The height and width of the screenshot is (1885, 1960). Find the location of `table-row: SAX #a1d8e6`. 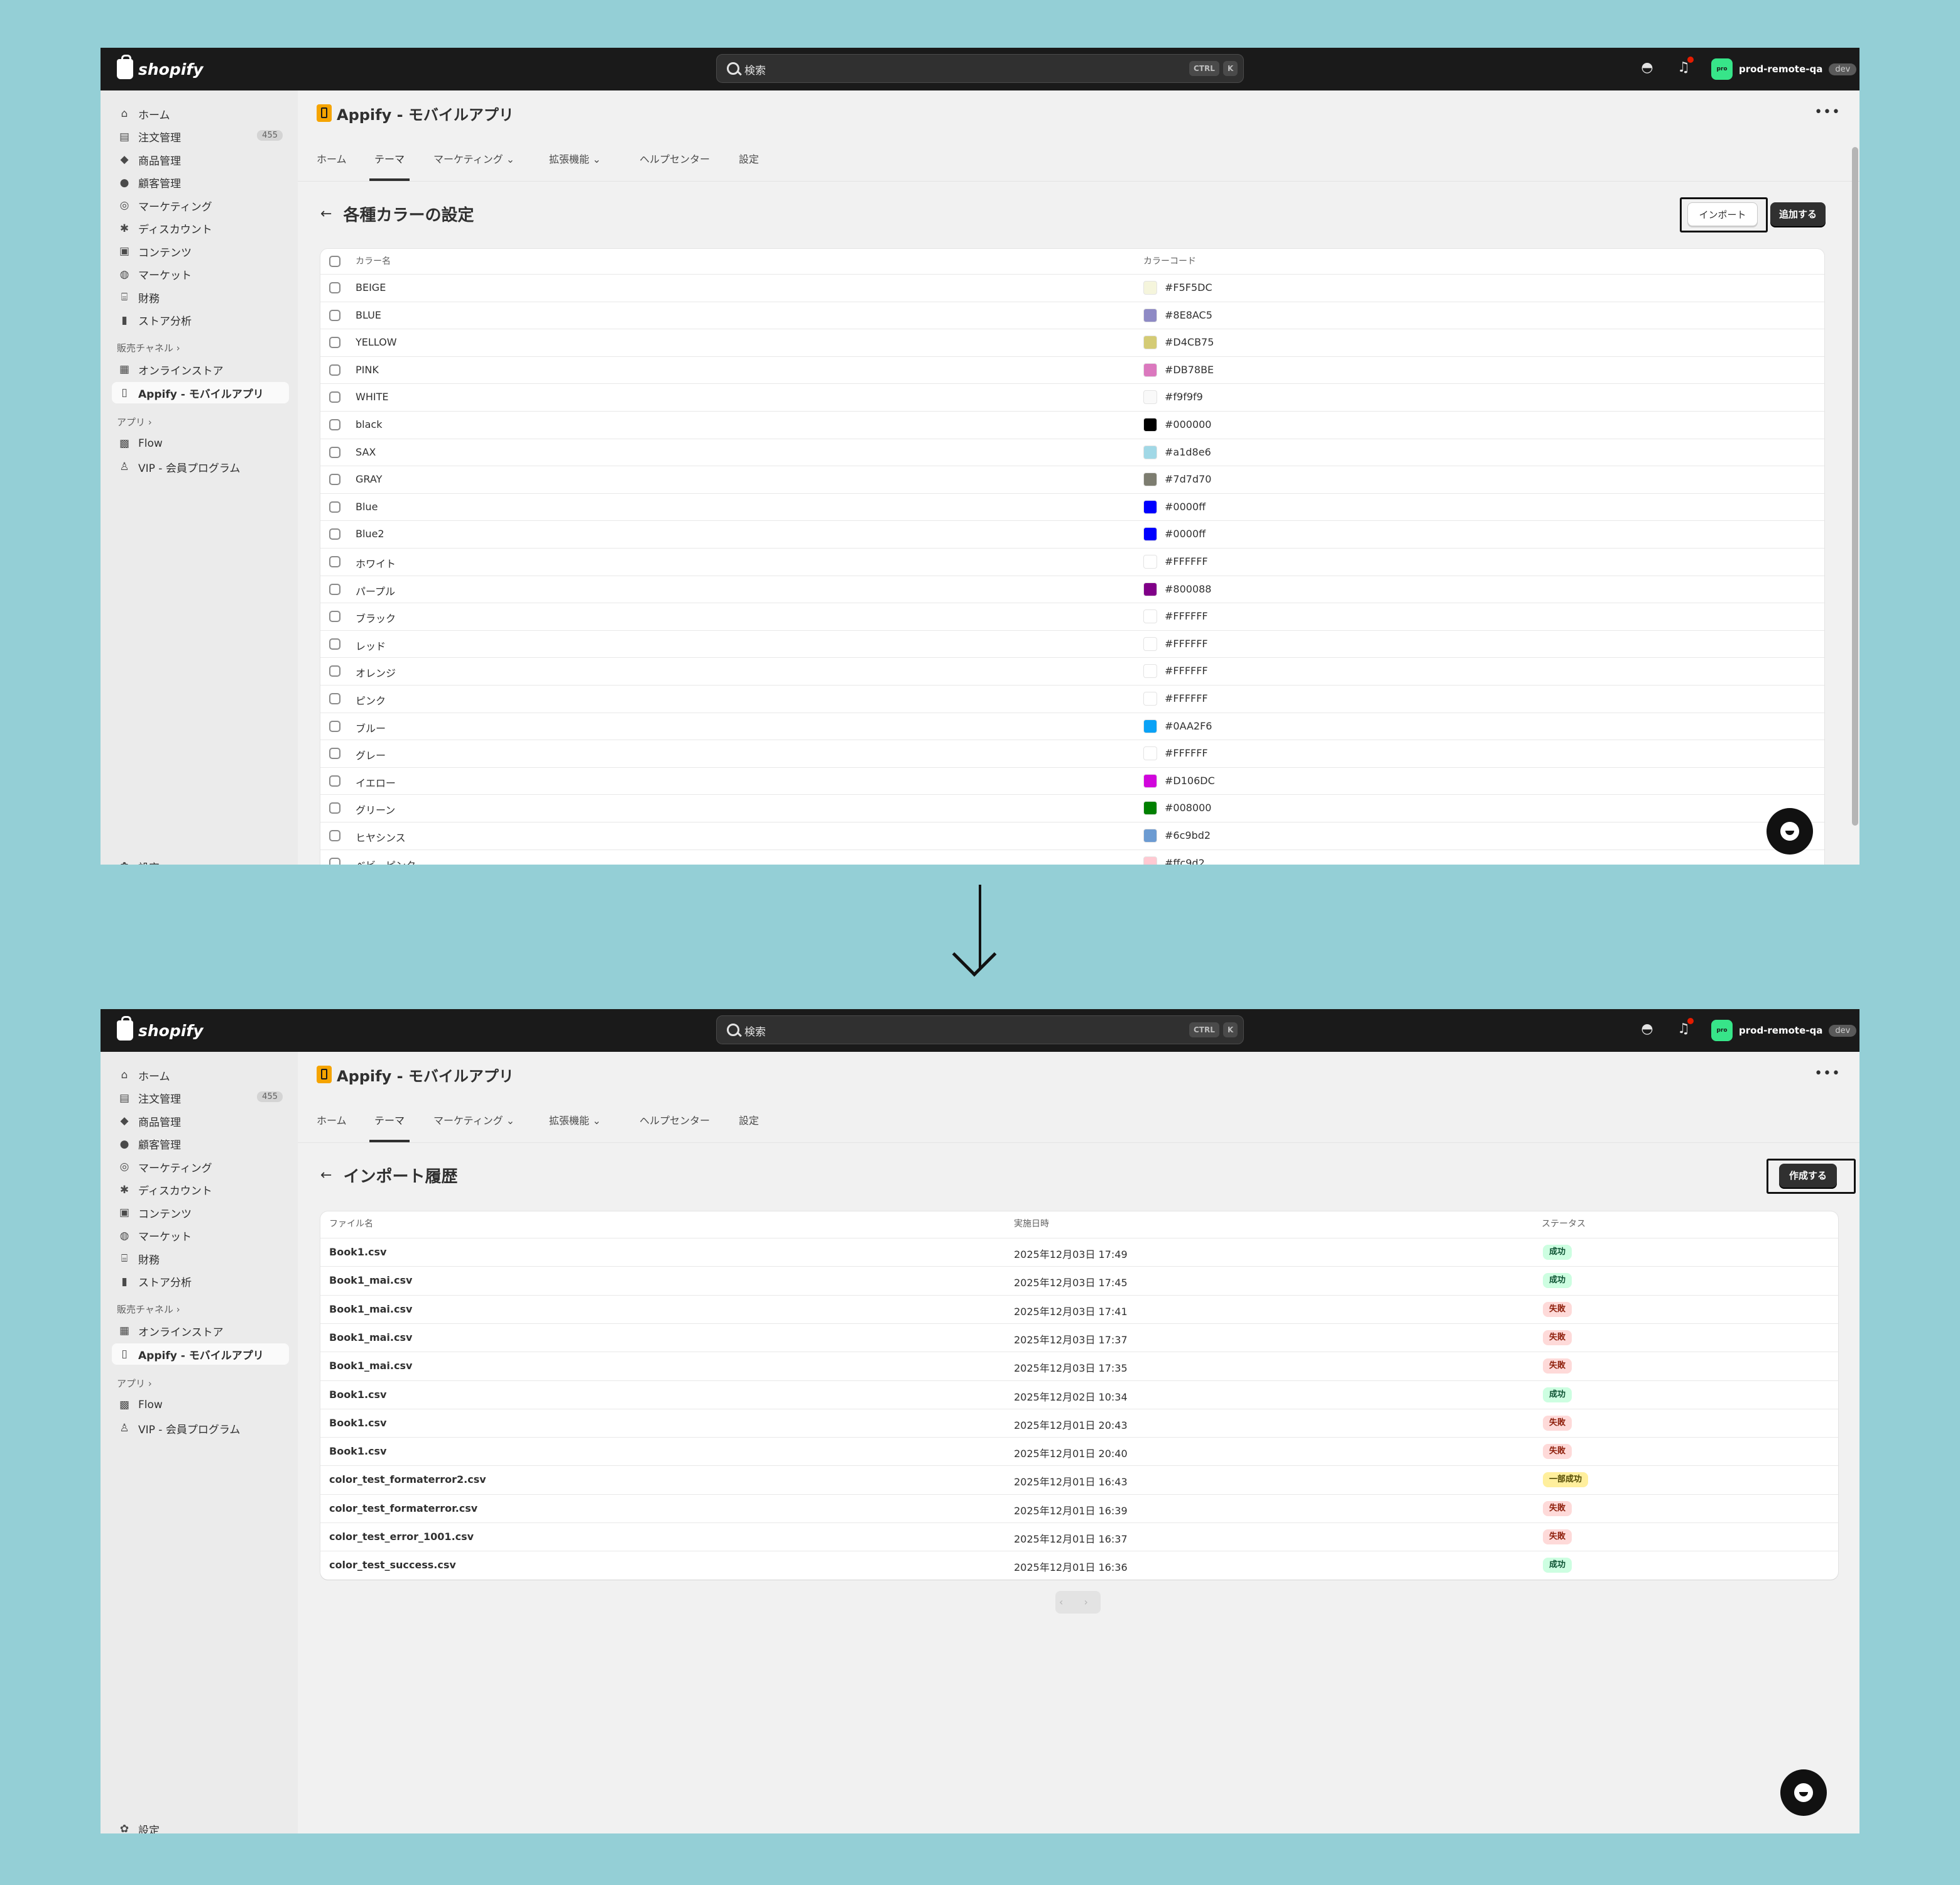

table-row: SAX #a1d8e6 is located at coordinates (1072, 452).